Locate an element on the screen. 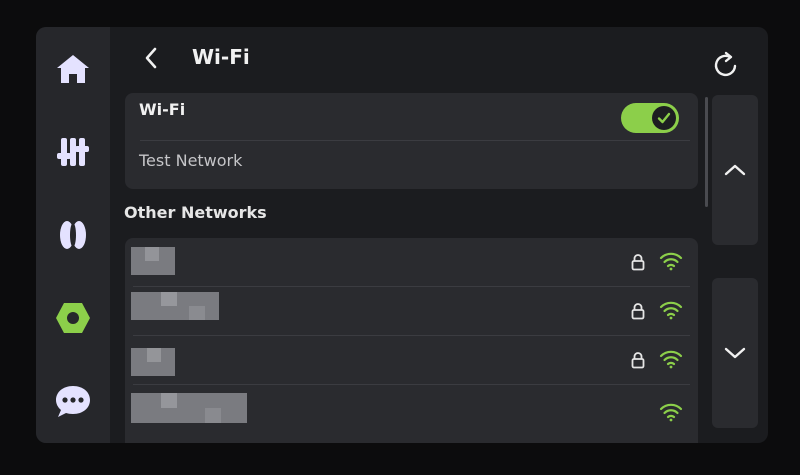  sidebar is located at coordinates (73, 235).